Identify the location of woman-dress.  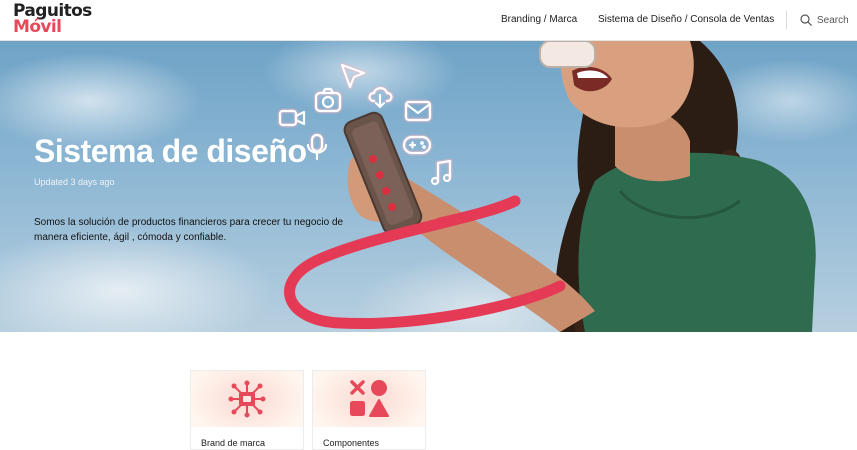
(697, 242).